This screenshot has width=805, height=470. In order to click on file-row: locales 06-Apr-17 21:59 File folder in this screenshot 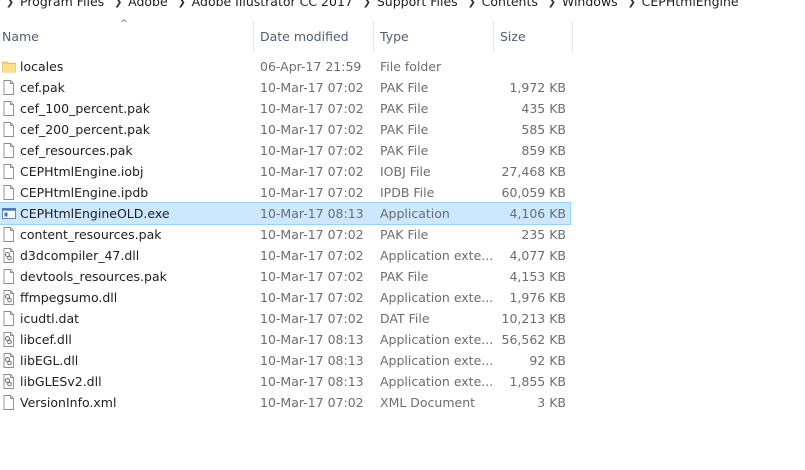, I will do `click(285, 66)`.